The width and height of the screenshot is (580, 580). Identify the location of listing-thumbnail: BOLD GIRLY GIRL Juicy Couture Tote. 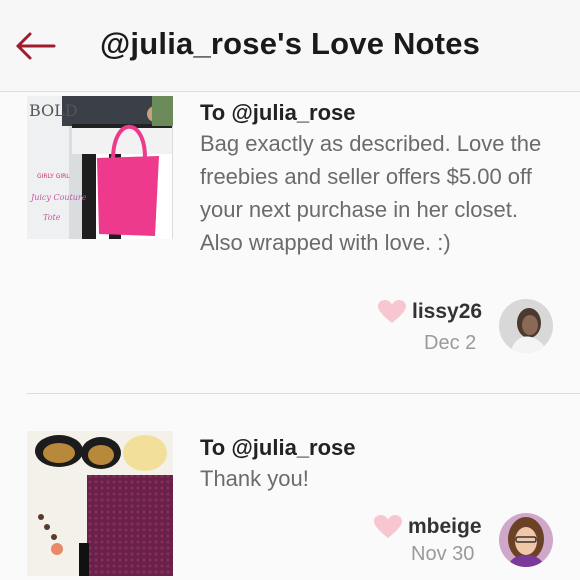
(100, 167).